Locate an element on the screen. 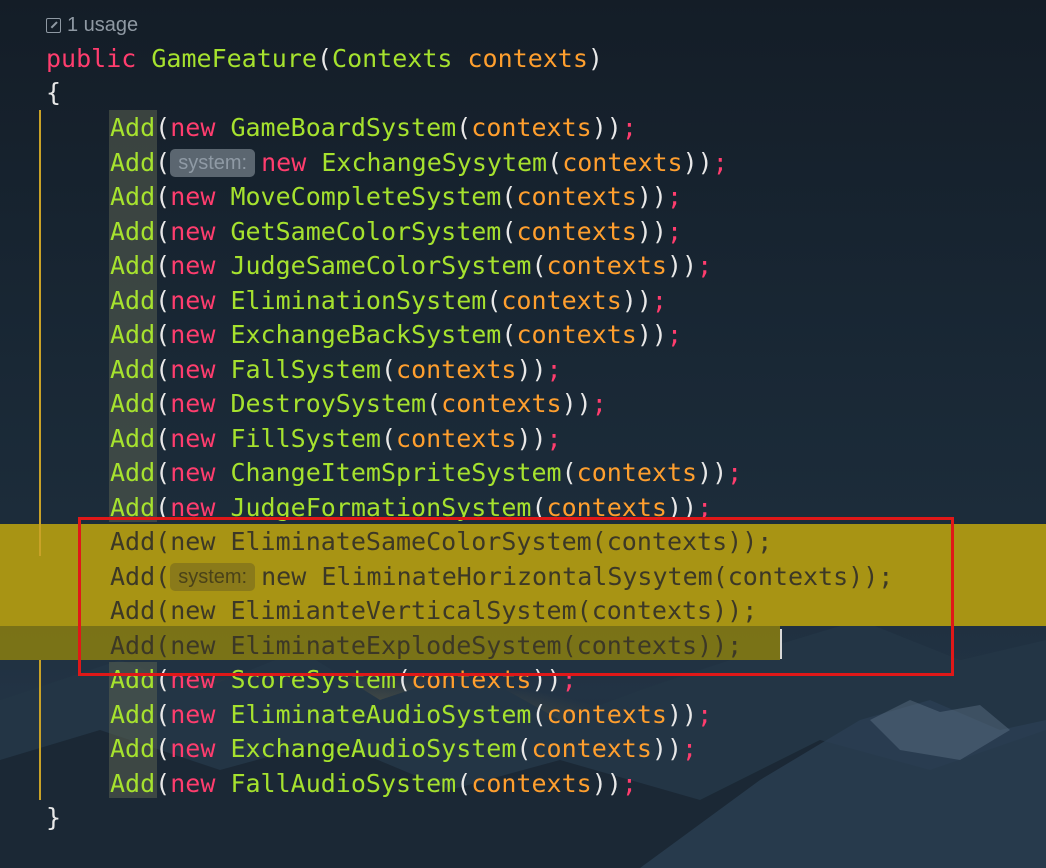  code-line: Add(new MoveCompleteSystem(contexts)); is located at coordinates (396, 196).